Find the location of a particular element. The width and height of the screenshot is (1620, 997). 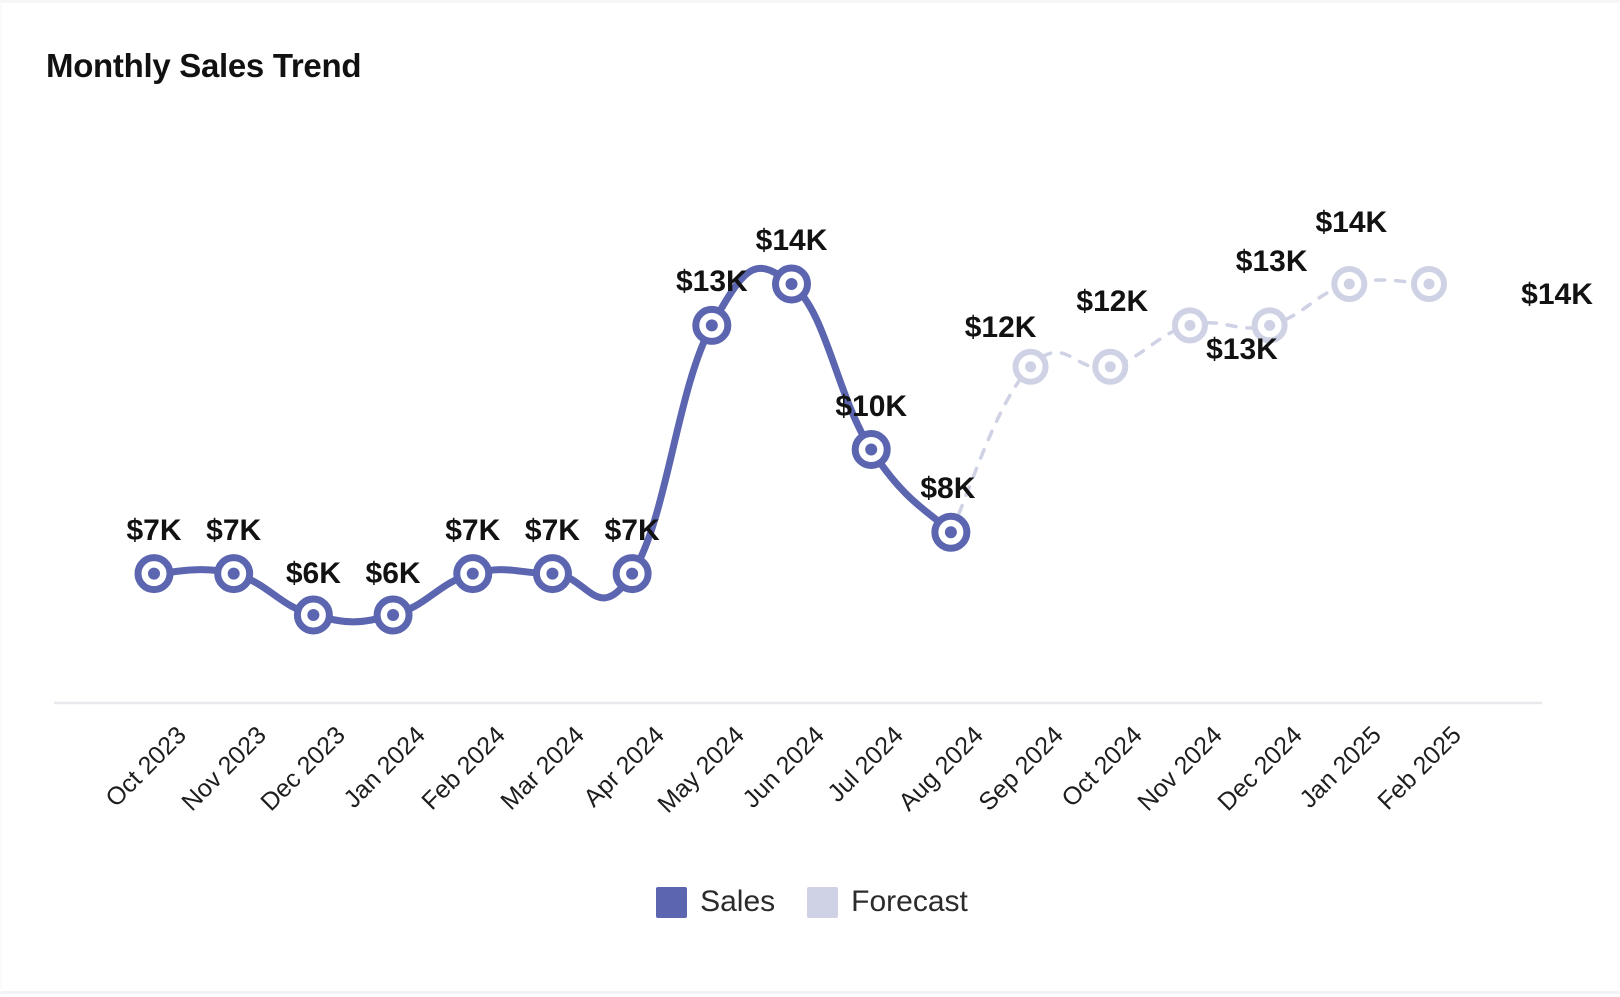

legend-label: Forecast is located at coordinates (909, 901).